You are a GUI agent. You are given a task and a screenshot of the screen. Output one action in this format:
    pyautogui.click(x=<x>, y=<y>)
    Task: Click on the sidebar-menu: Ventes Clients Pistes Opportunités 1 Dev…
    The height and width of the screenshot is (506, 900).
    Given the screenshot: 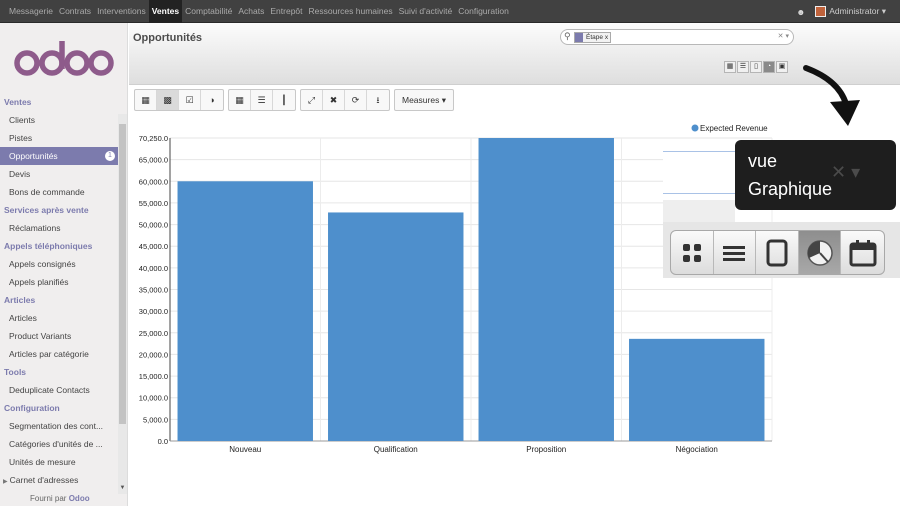 What is the action you would take?
    pyautogui.click(x=59, y=291)
    